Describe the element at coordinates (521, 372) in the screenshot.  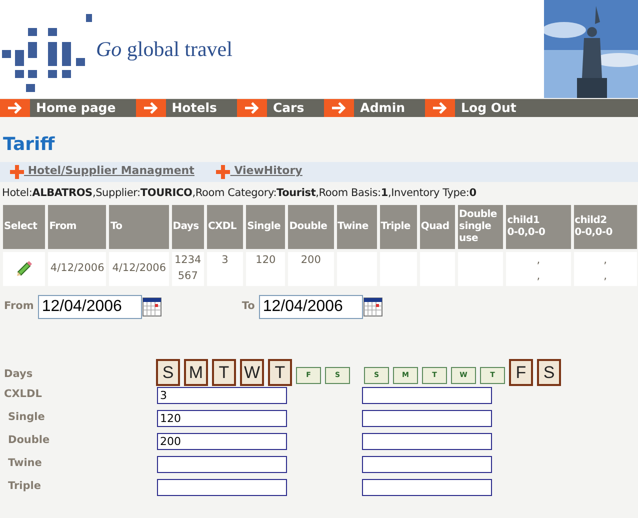
I see `day-toggle: F` at that location.